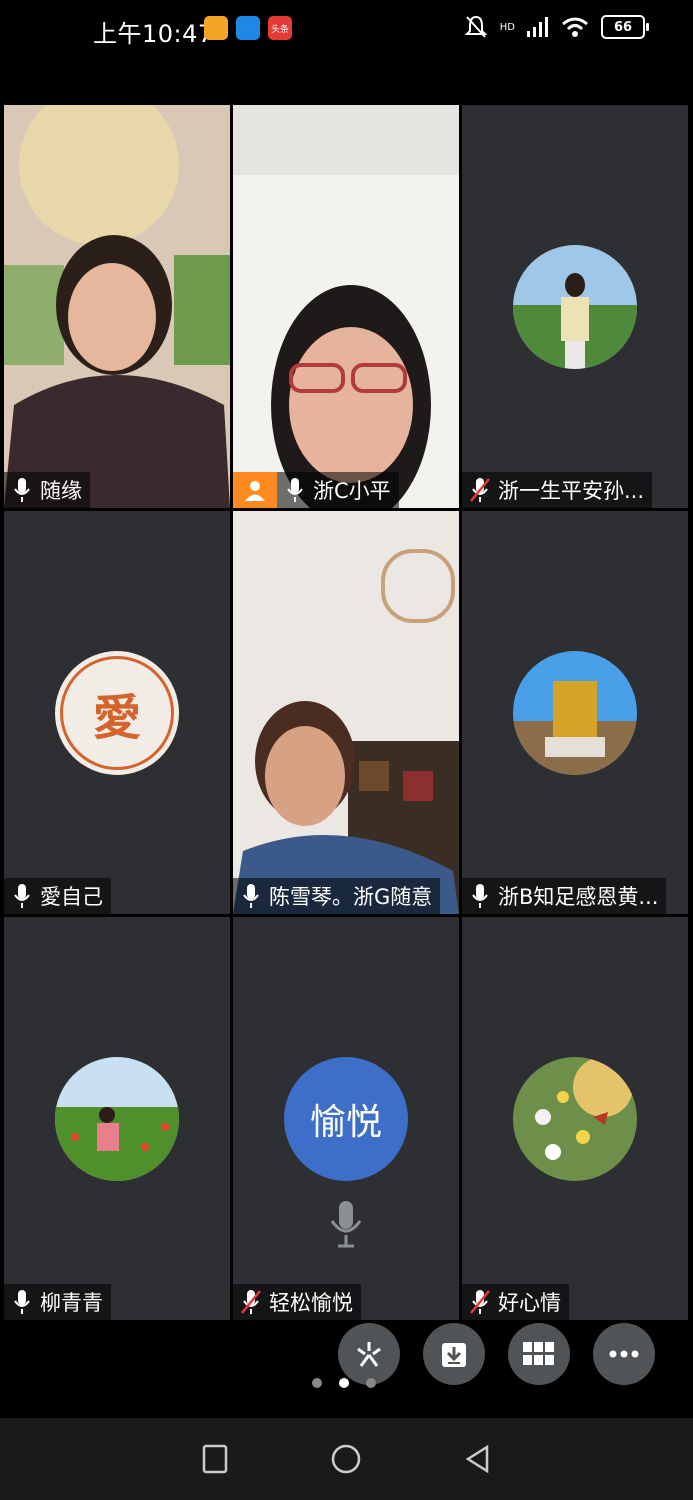  I want to click on name-tag: 陈雪琴。浙G随意, so click(337, 896).